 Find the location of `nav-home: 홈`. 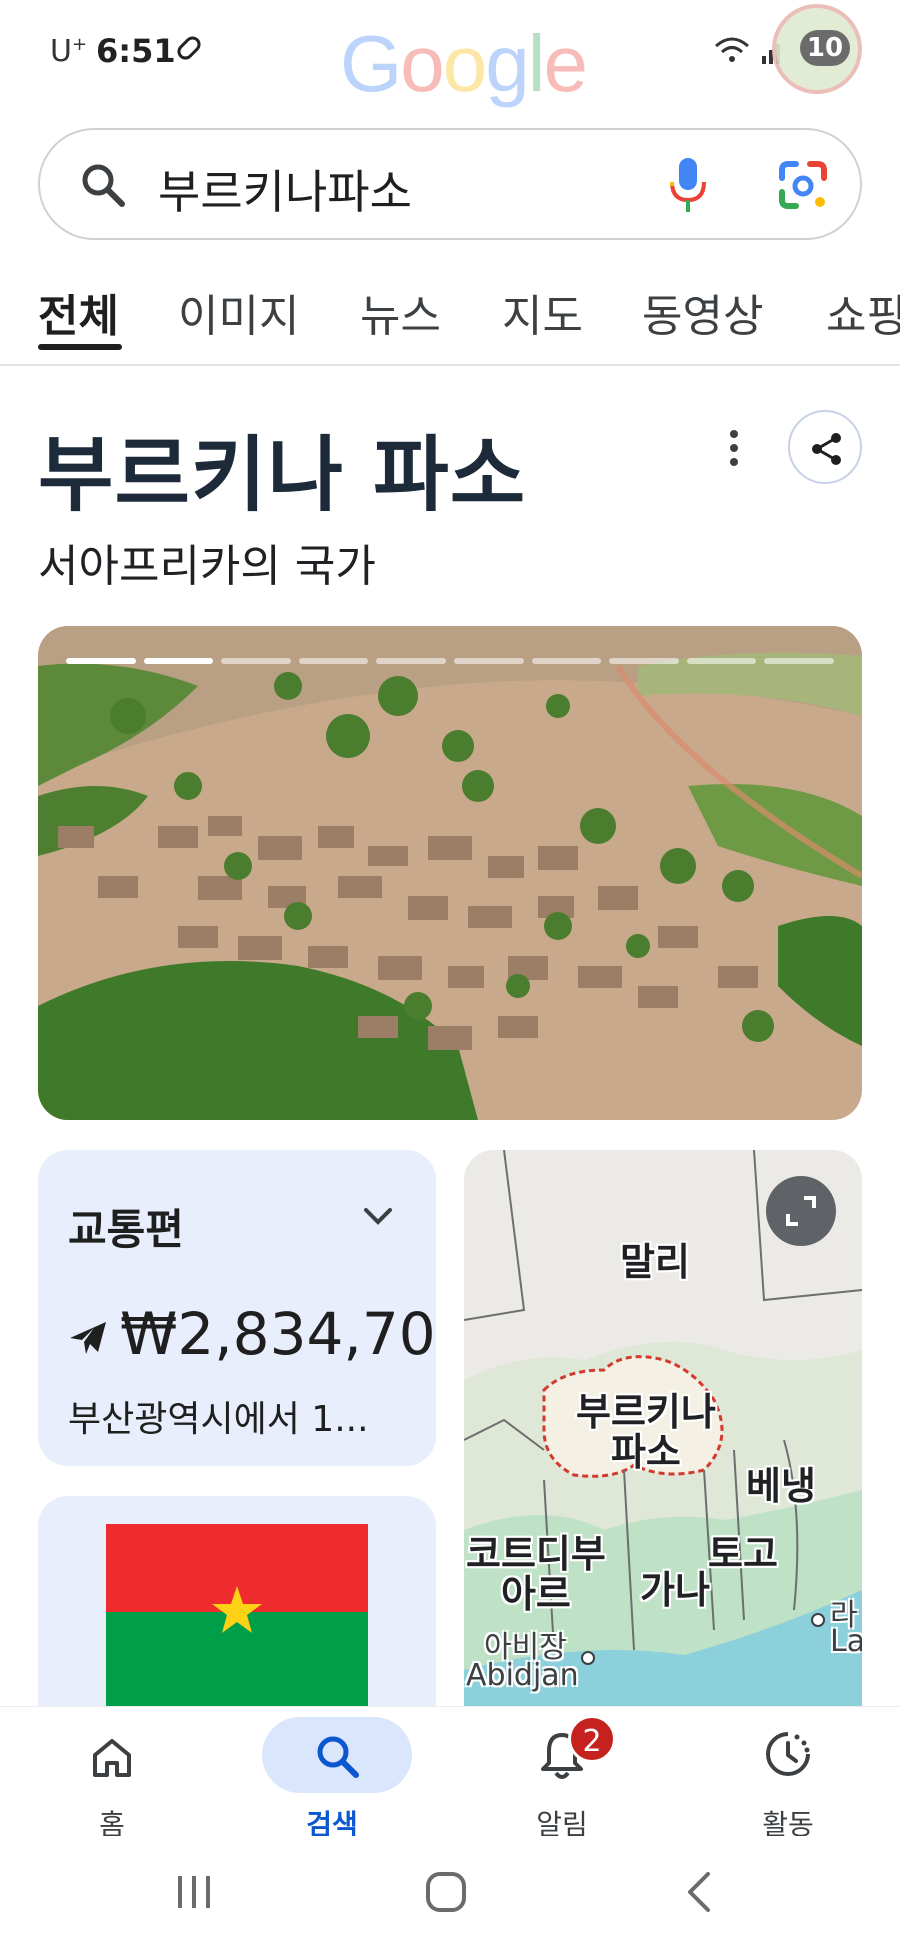

nav-home: 홈 is located at coordinates (112, 1774).